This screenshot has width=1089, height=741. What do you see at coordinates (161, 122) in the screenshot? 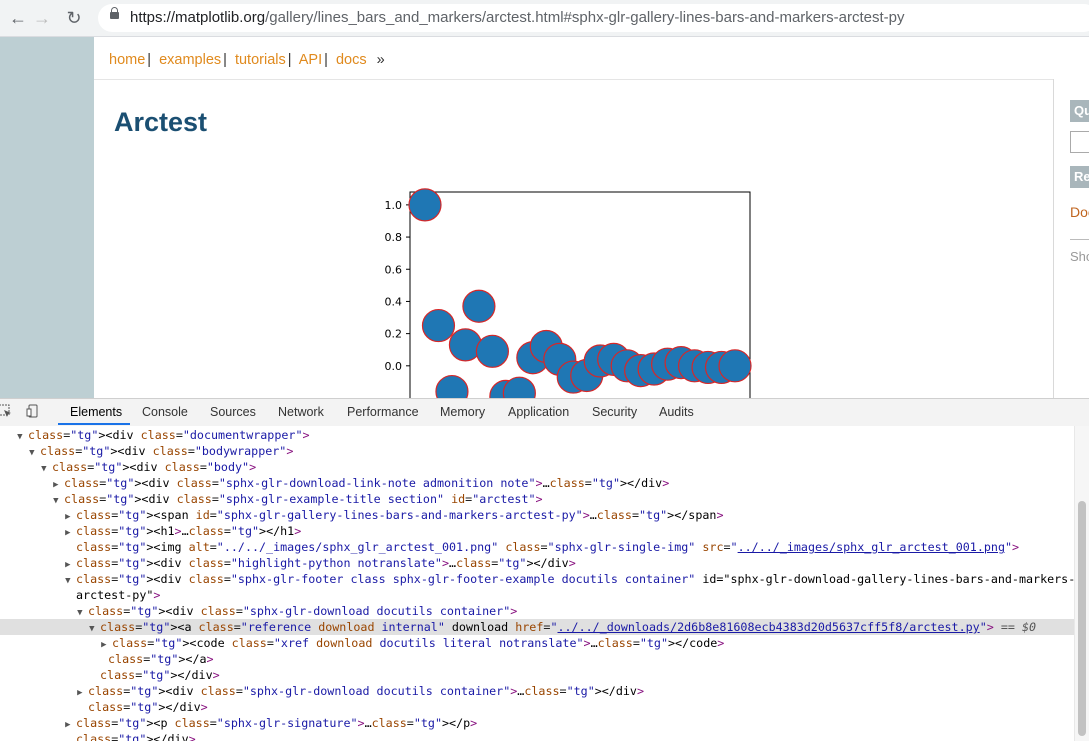
I see `page-title: Arctest` at bounding box center [161, 122].